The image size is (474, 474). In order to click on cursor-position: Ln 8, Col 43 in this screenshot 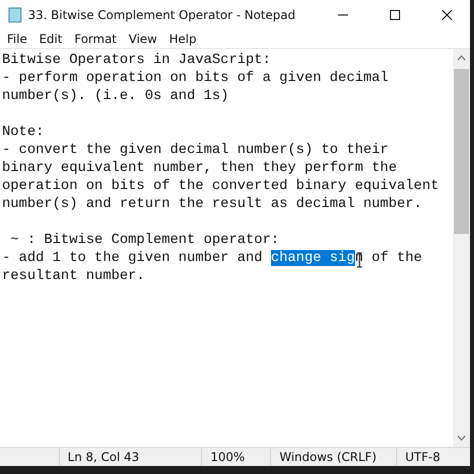, I will do `click(130, 457)`.